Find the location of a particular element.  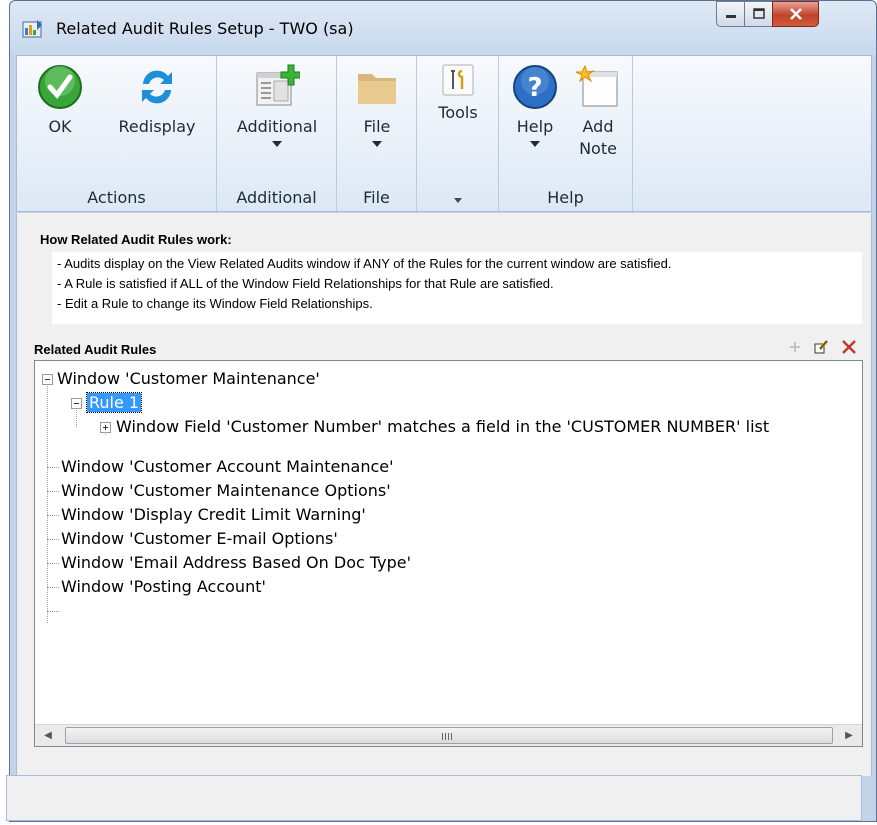

ok-label: OK is located at coordinates (60, 126).